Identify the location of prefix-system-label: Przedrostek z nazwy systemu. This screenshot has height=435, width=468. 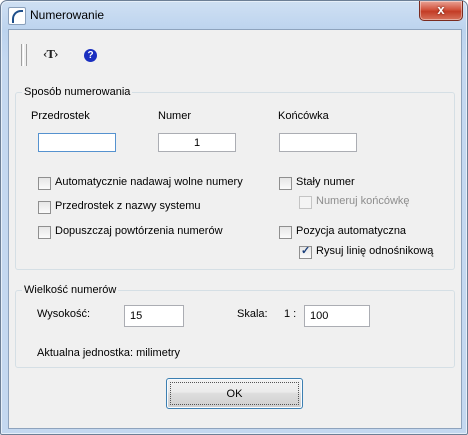
(128, 206).